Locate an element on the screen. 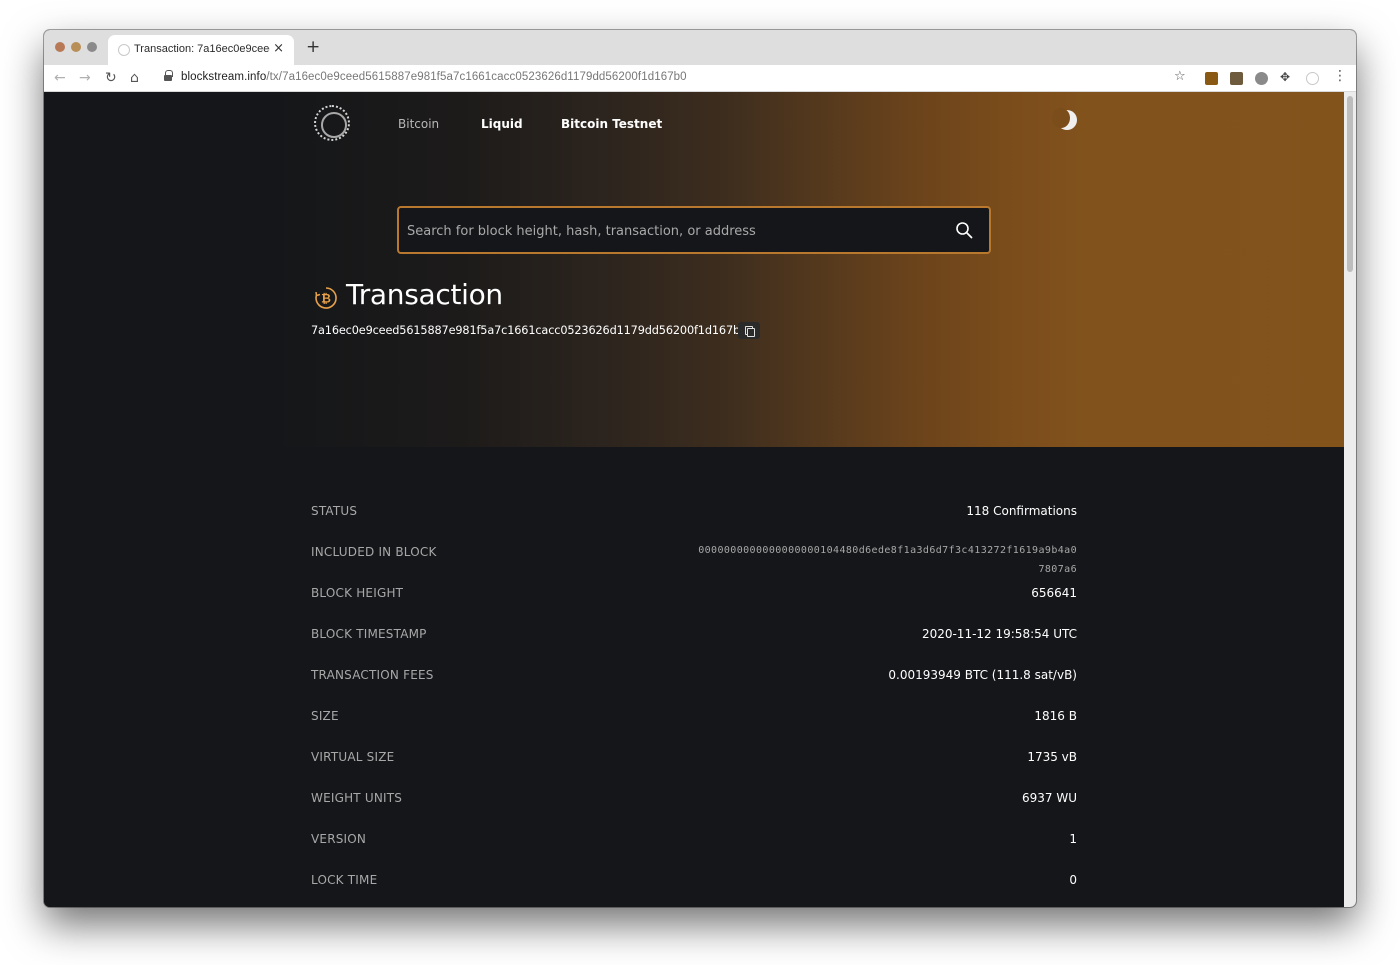 The height and width of the screenshot is (965, 1400). detail-row-block-height: BLOCK HEIGHT 656641 is located at coordinates (694, 599).